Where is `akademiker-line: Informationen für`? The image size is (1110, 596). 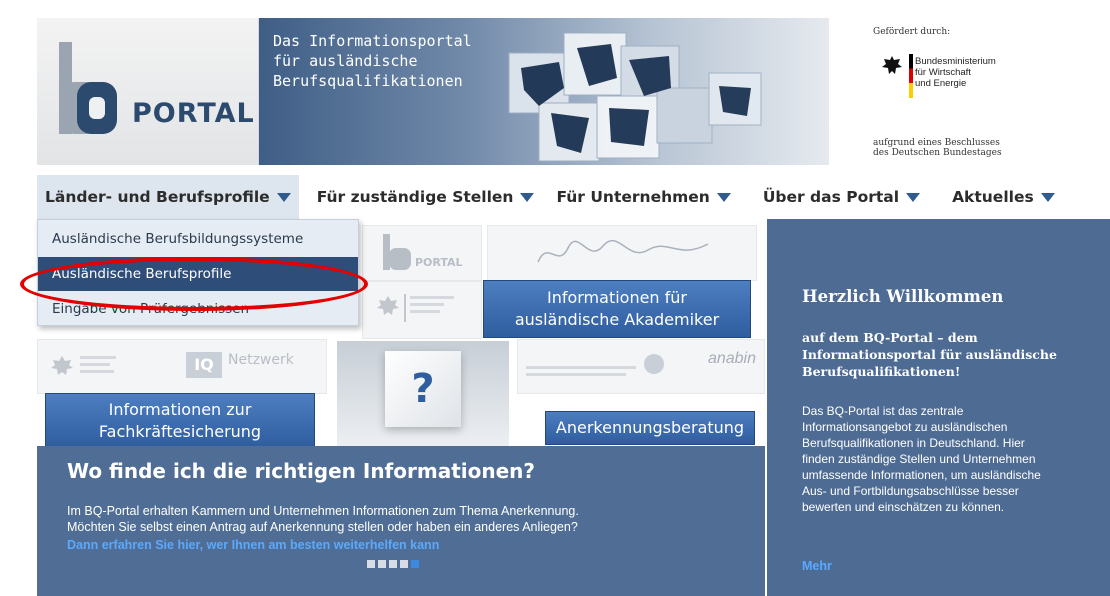 akademiker-line: Informationen für is located at coordinates (617, 297).